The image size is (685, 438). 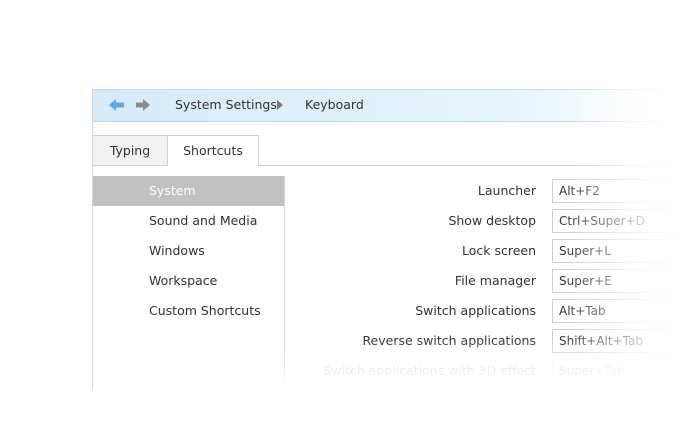 What do you see at coordinates (130, 150) in the screenshot?
I see `tab-typing: Typing` at bounding box center [130, 150].